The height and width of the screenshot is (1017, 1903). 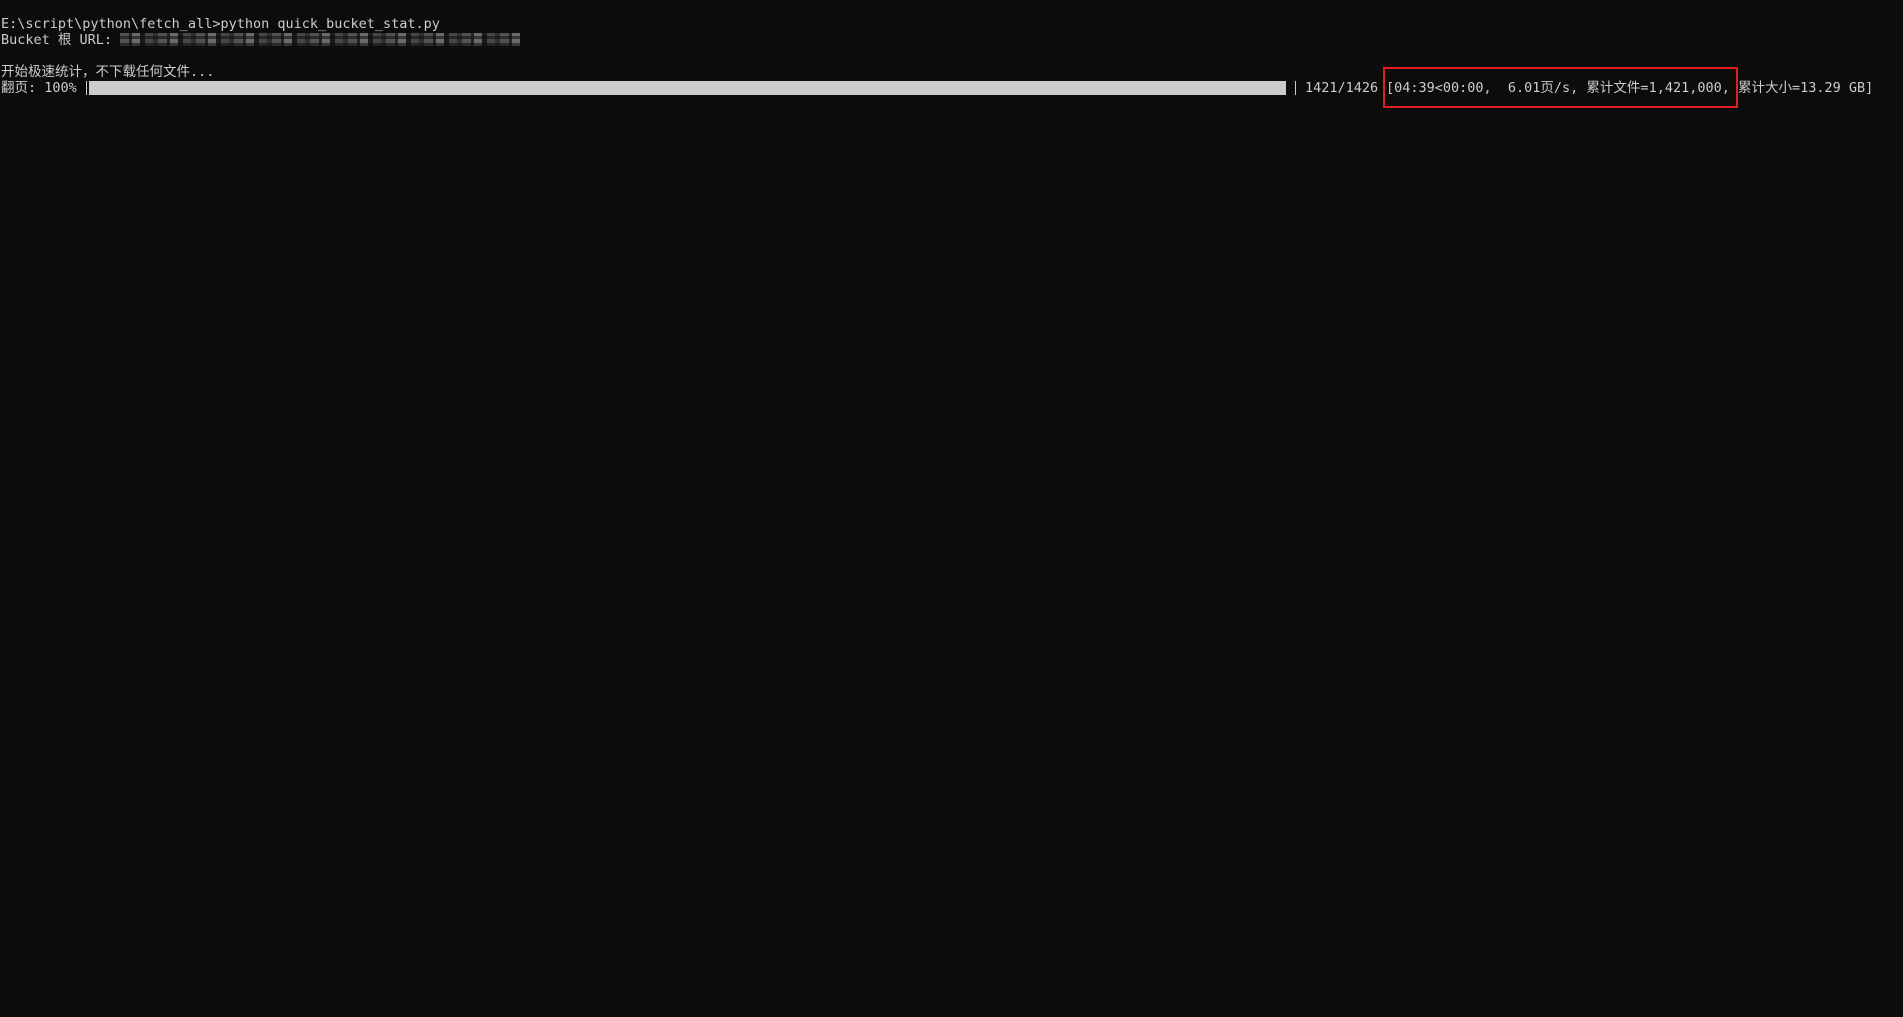 What do you see at coordinates (1295, 88) in the screenshot?
I see `progress-bar-right-edge` at bounding box center [1295, 88].